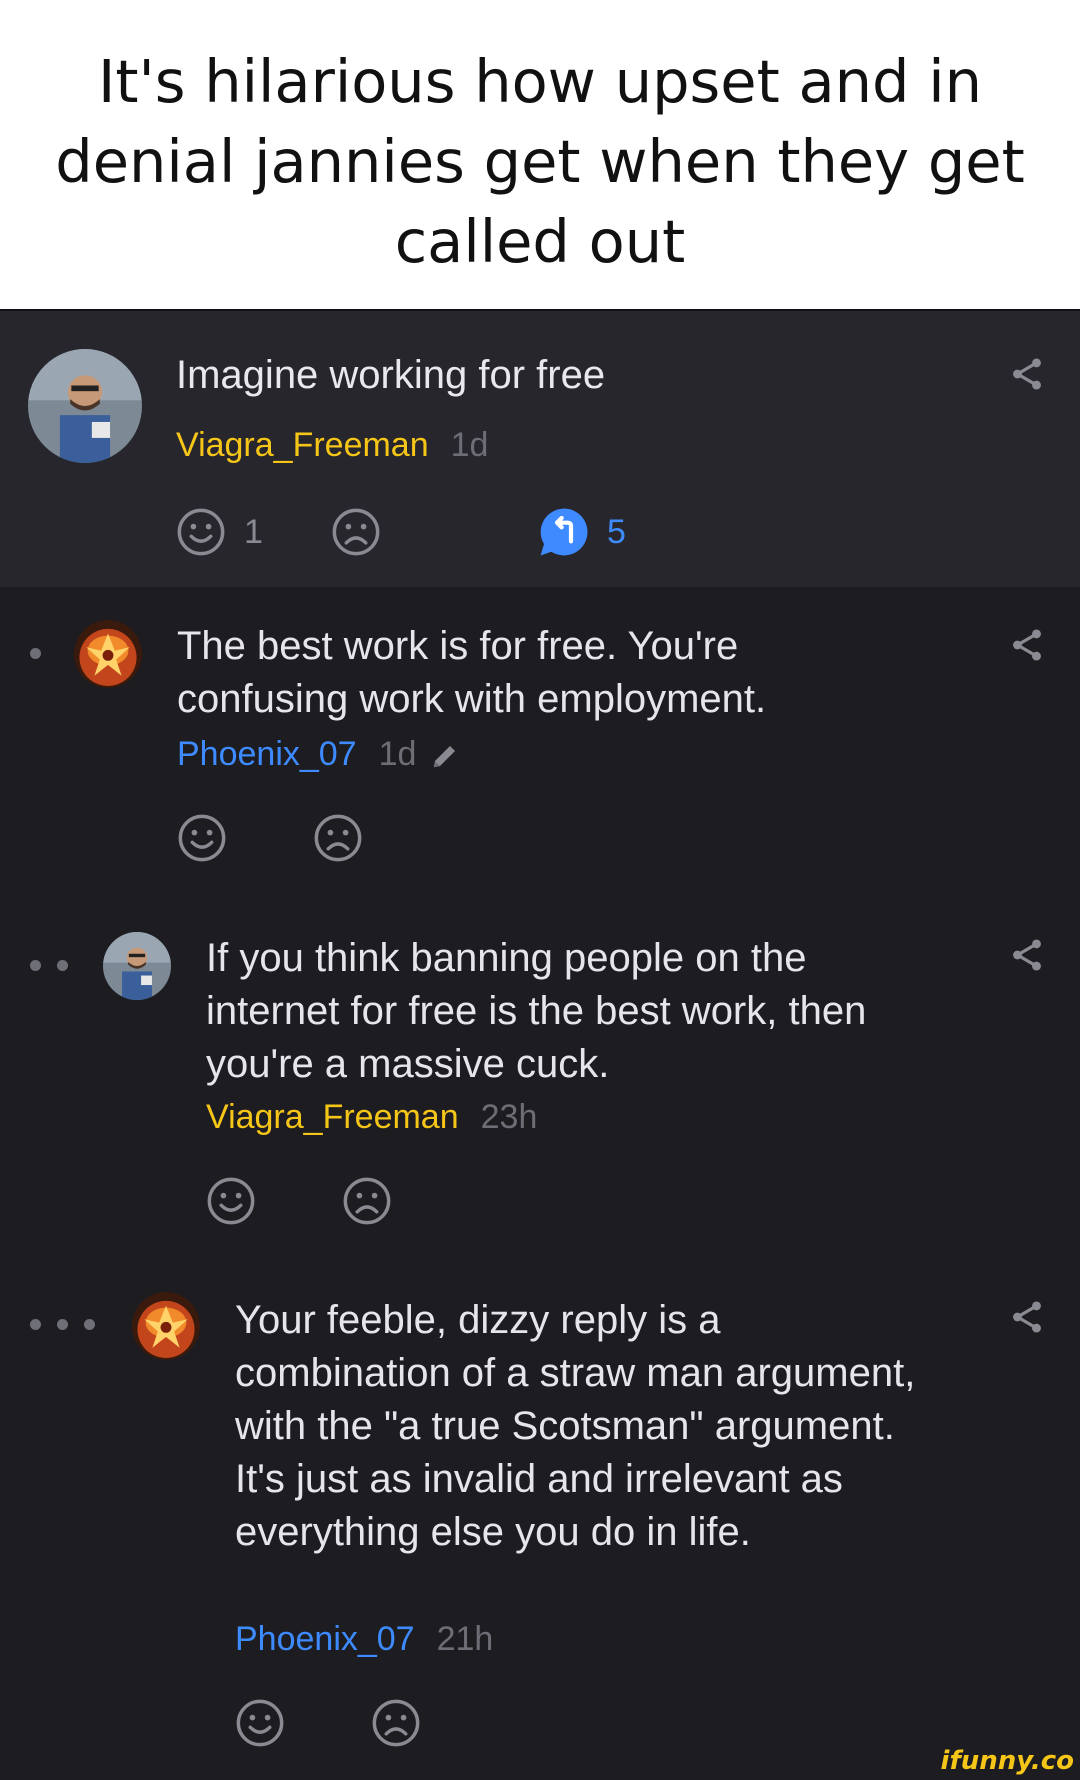 The height and width of the screenshot is (1780, 1080). What do you see at coordinates (1007, 1761) in the screenshot?
I see `watermark: ifunny.co` at bounding box center [1007, 1761].